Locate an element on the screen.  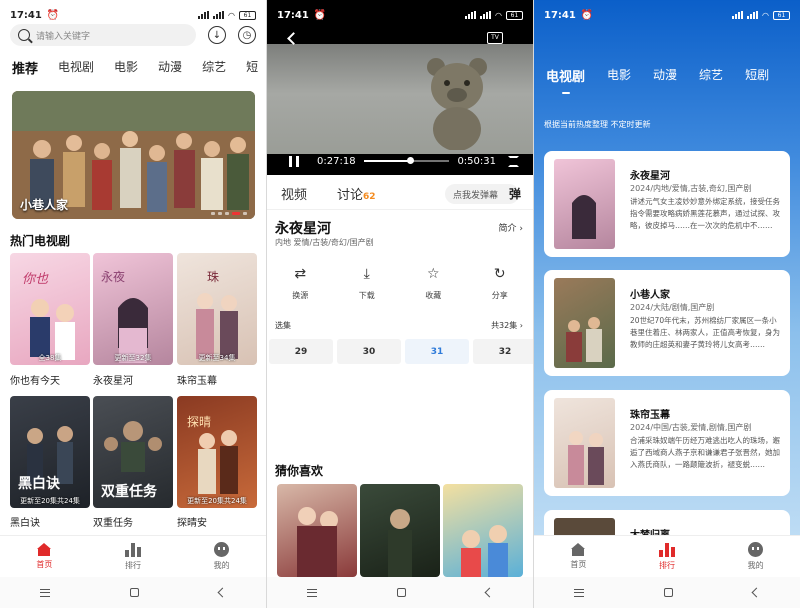
poster-card: 黑白诀 更新至20集共24集 is located at coordinates (50, 452).